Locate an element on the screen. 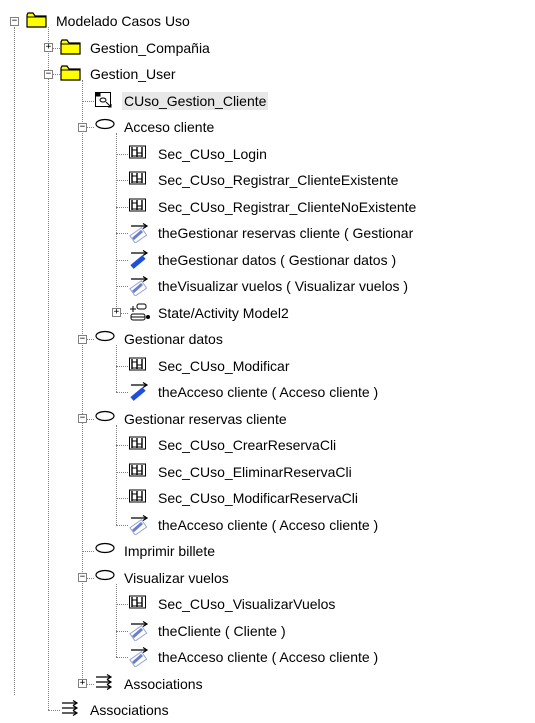  tree-node-seq-modificar-reserva: Sec_CUso_ModificarReservaCli is located at coordinates (244, 498).